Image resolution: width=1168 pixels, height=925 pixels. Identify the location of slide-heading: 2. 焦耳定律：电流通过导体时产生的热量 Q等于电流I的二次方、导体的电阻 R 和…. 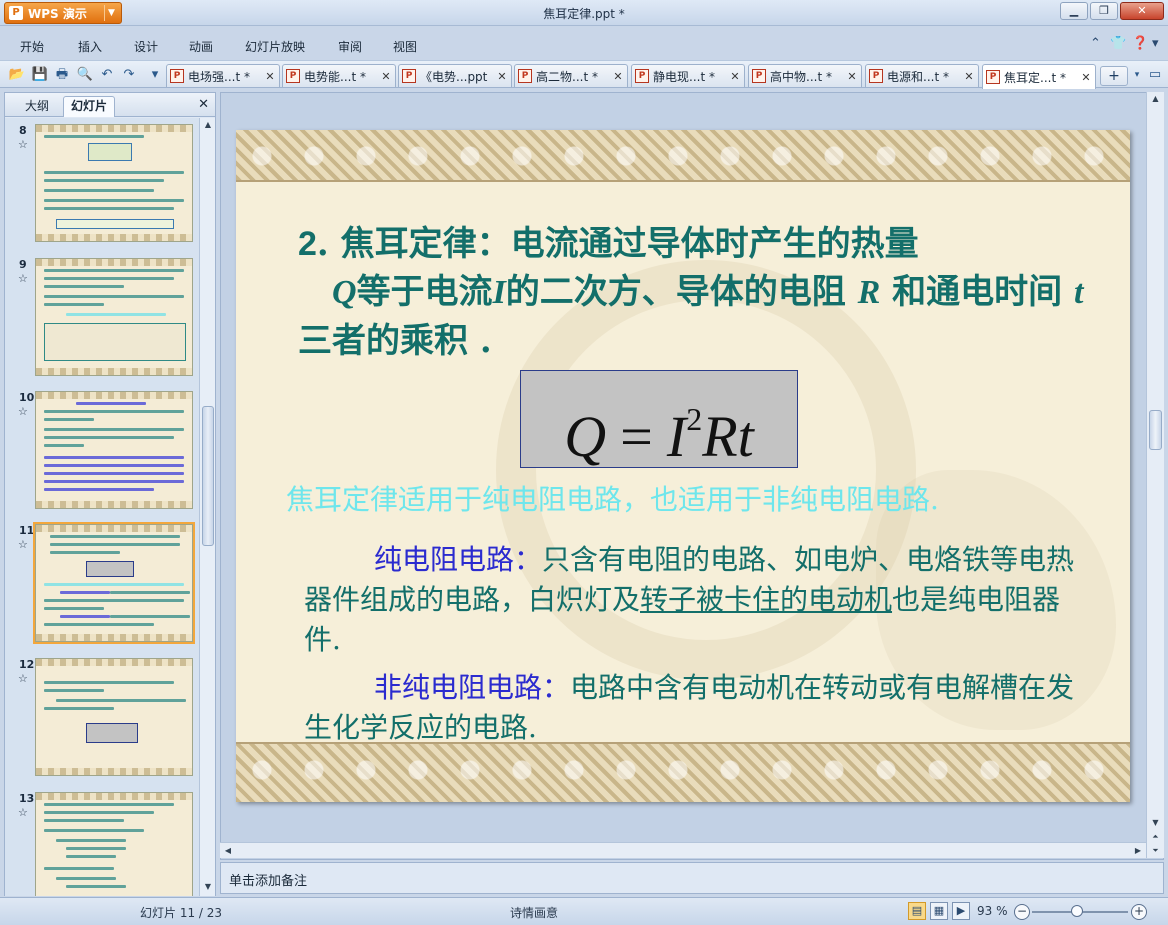
(698, 292).